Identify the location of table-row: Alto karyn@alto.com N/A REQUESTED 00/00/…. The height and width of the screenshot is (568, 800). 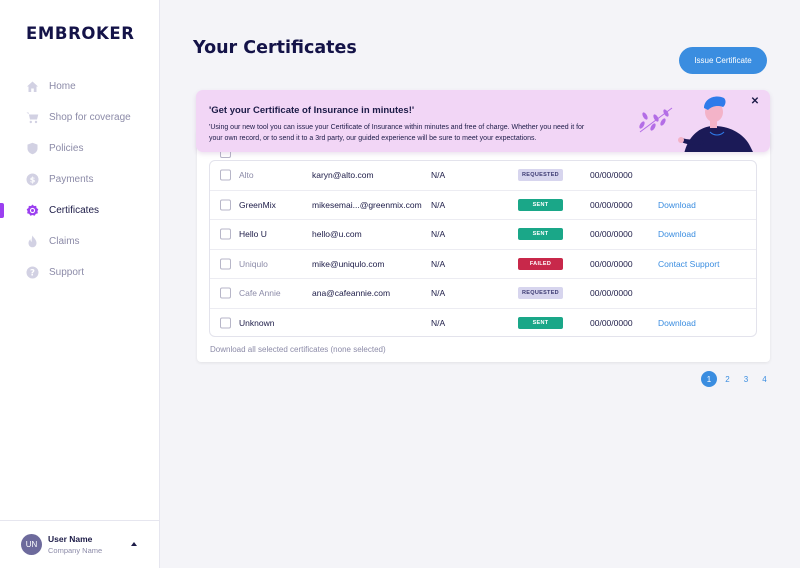
(483, 176).